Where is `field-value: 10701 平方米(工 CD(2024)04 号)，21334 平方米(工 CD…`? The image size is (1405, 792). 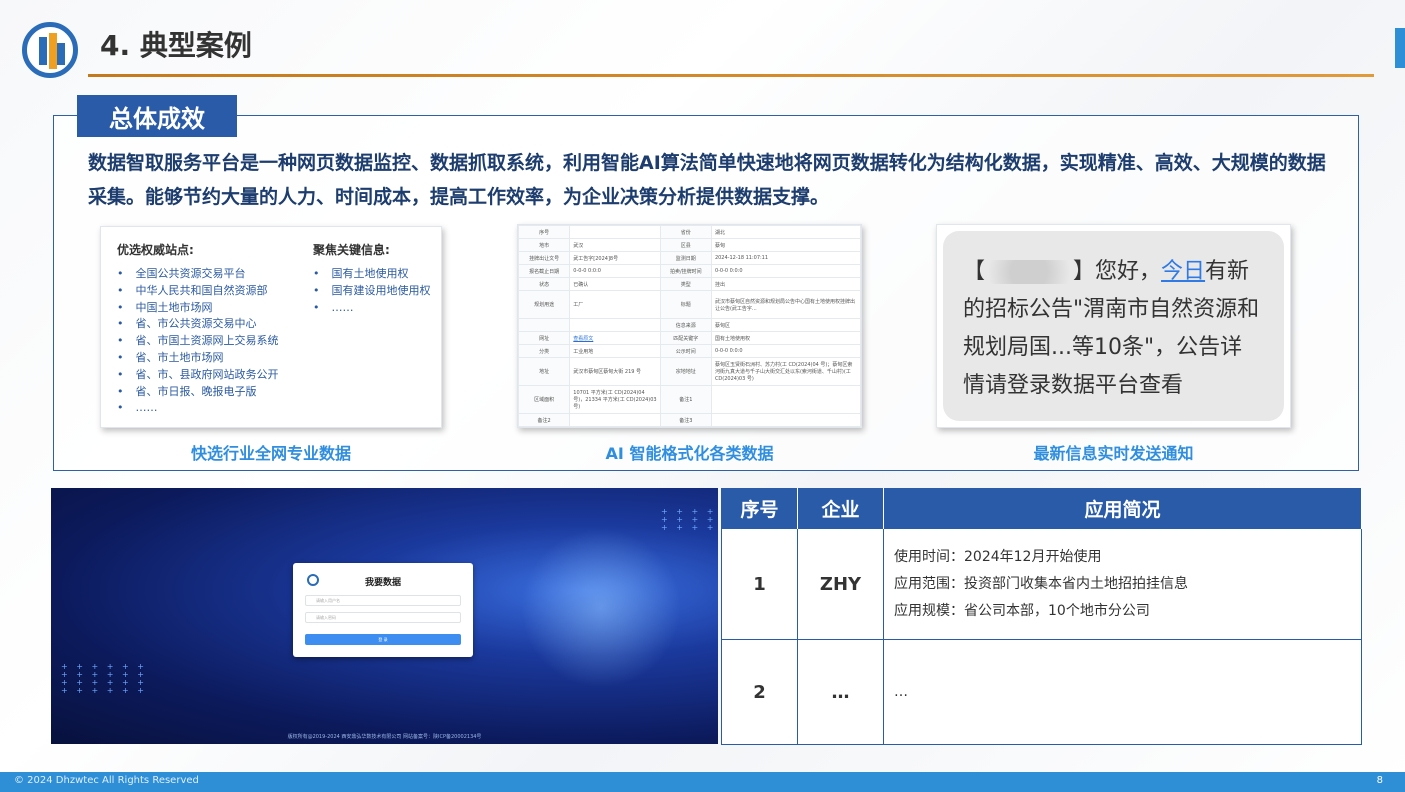
field-value: 10701 平方米(工 CD(2024)04 号)，21334 平方米(工 CD… is located at coordinates (615, 399).